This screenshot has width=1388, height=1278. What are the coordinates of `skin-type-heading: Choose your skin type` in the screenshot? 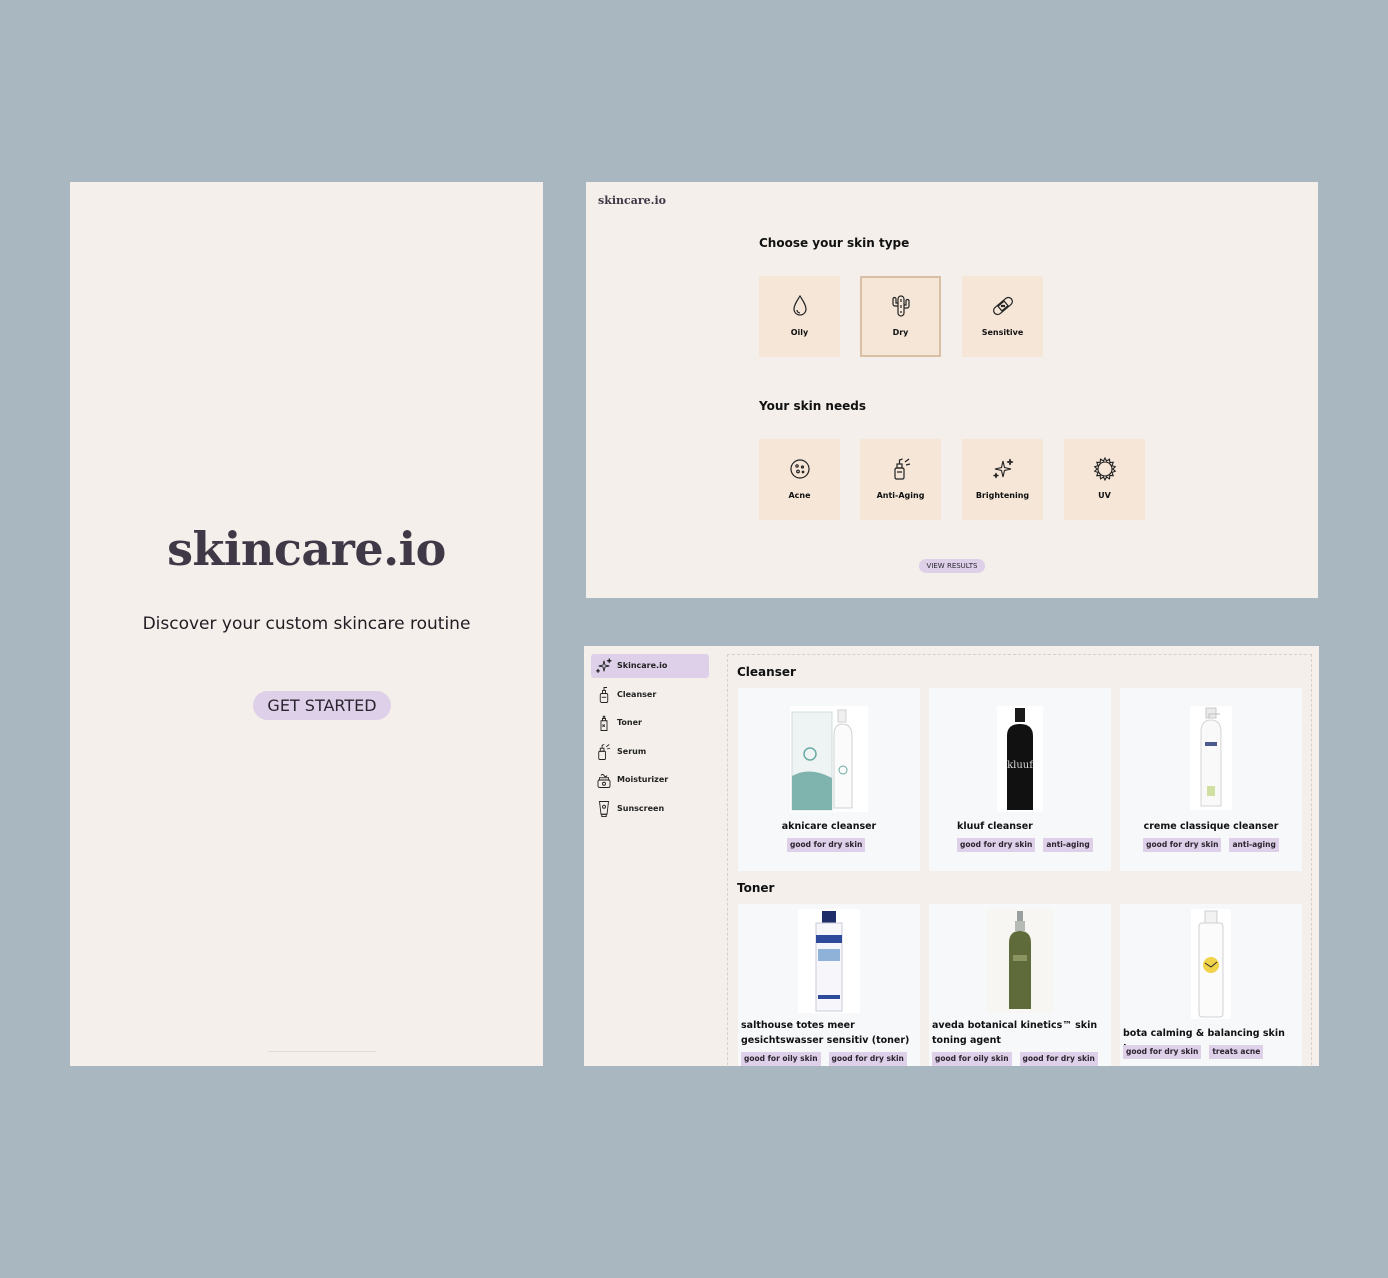 It's located at (834, 243).